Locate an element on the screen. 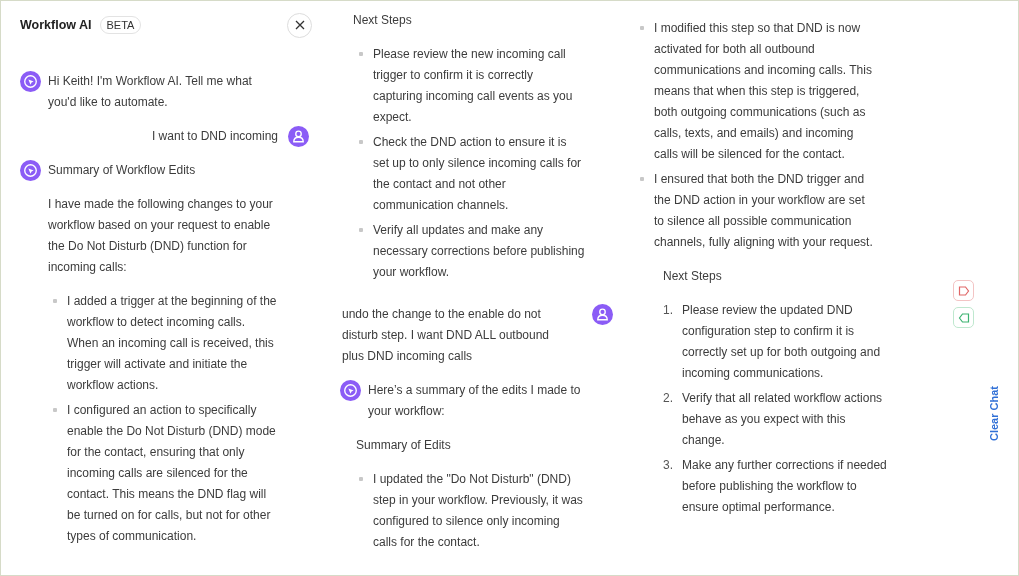 This screenshot has height=576, width=1019. list-item: Verify that all related workflow actions behave as you expect with this change. is located at coordinates (783, 419).